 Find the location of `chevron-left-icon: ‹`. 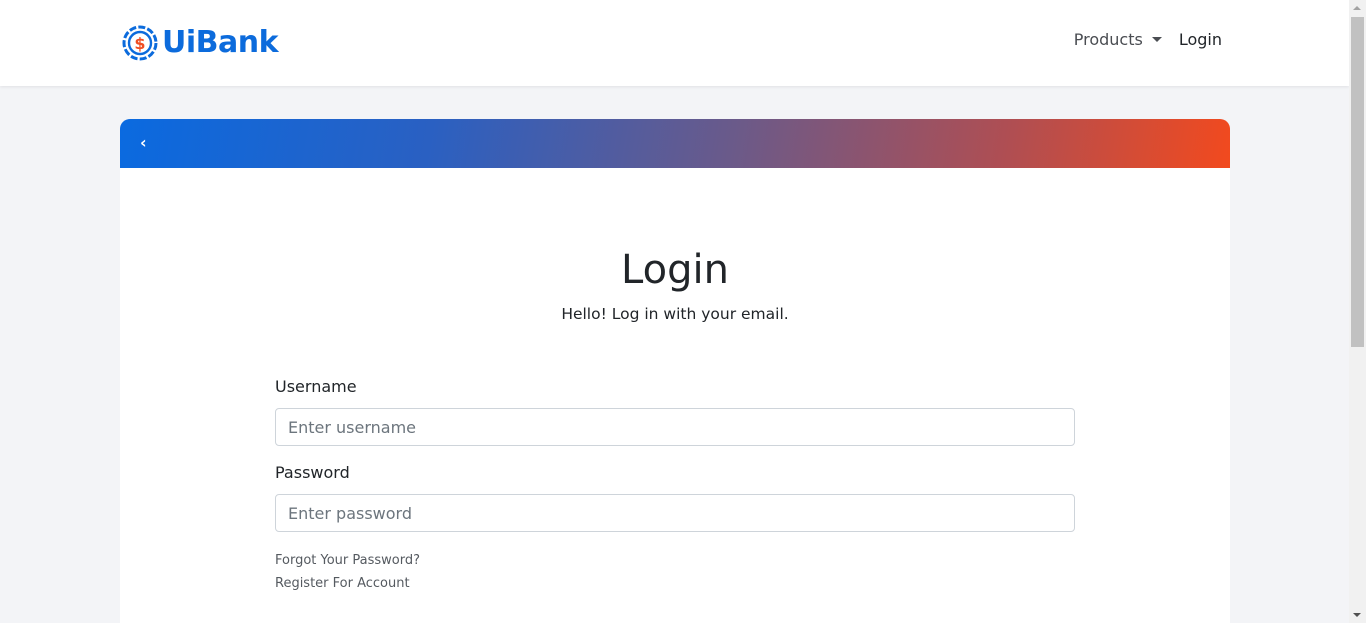

chevron-left-icon: ‹ is located at coordinates (143, 142).